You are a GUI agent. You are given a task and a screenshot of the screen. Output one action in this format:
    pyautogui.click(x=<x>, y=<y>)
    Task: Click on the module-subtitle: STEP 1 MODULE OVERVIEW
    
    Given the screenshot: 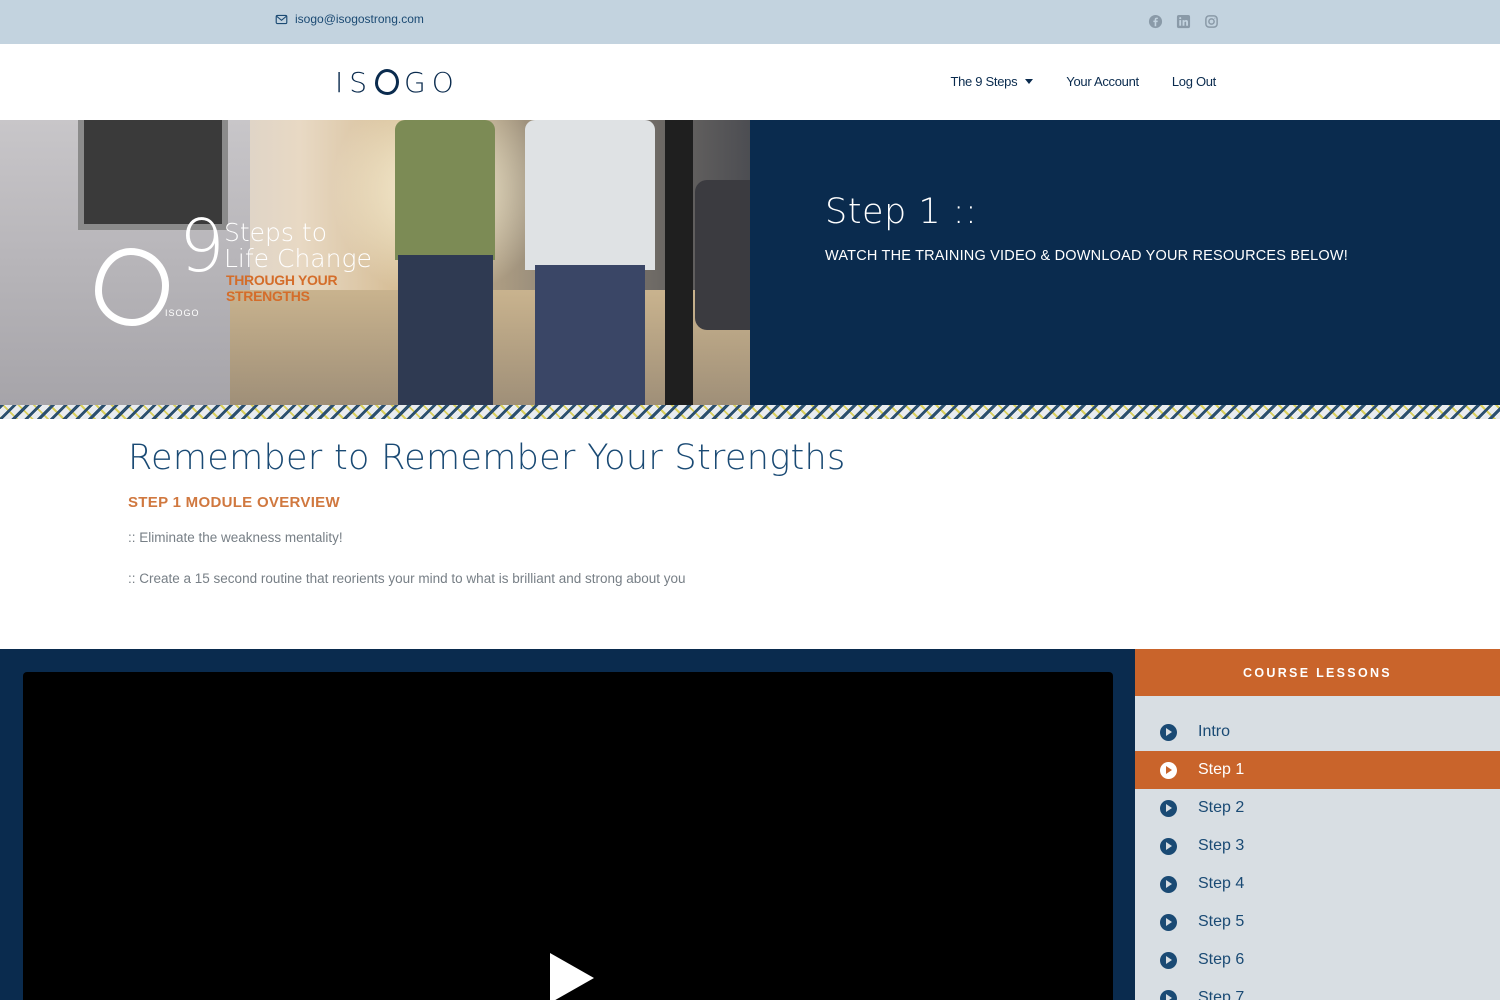 What is the action you would take?
    pyautogui.click(x=234, y=502)
    